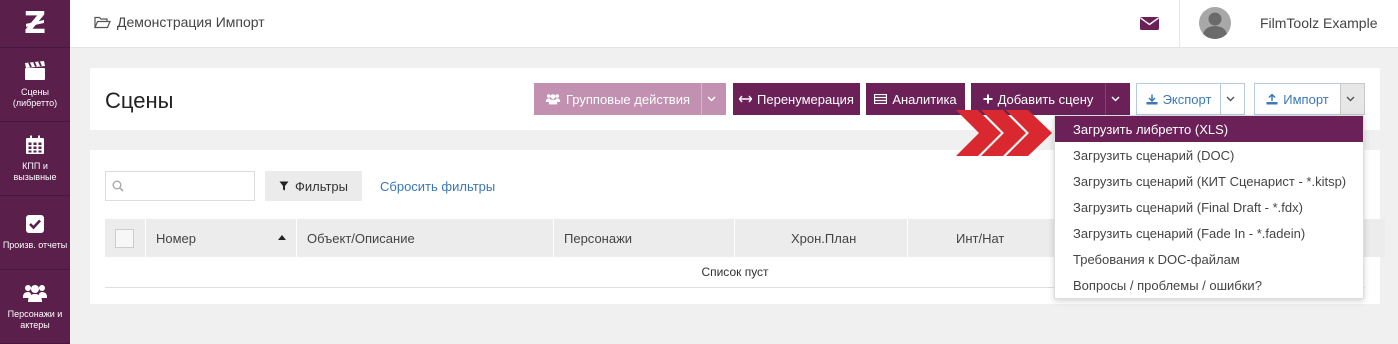 Image resolution: width=1398 pixels, height=344 pixels. Describe the element at coordinates (1209, 233) in the screenshot. I see `menu-item-upload-script-fadein: Загрузить сценарий (Fade In - *.fadein)` at that location.